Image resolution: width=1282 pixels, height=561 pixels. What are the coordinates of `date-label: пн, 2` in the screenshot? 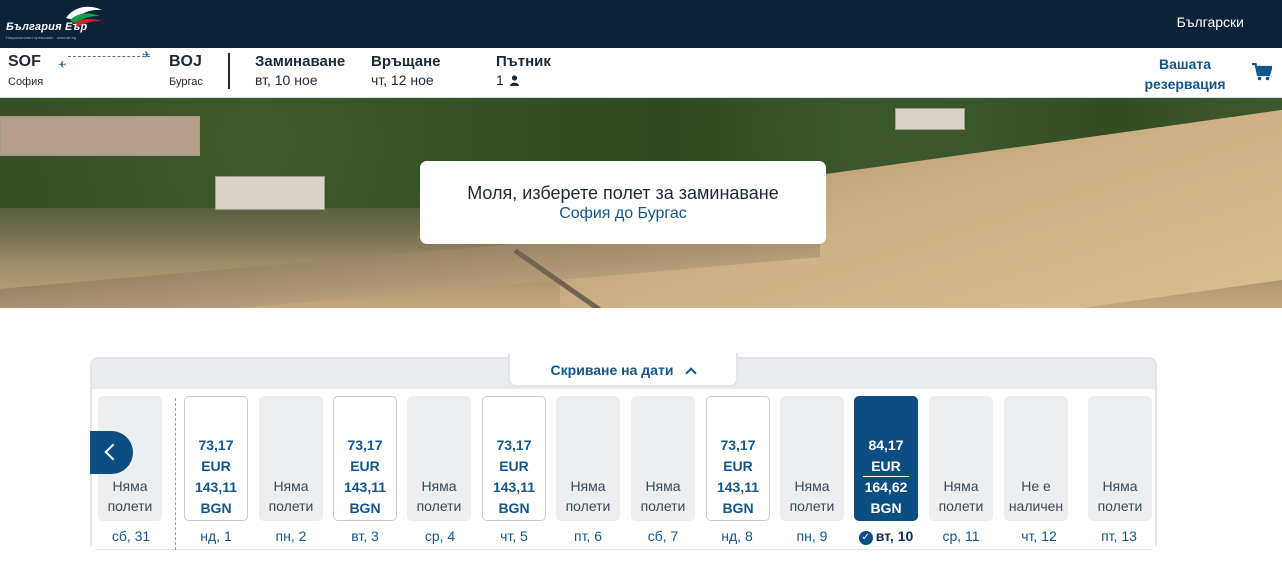 It's located at (291, 536).